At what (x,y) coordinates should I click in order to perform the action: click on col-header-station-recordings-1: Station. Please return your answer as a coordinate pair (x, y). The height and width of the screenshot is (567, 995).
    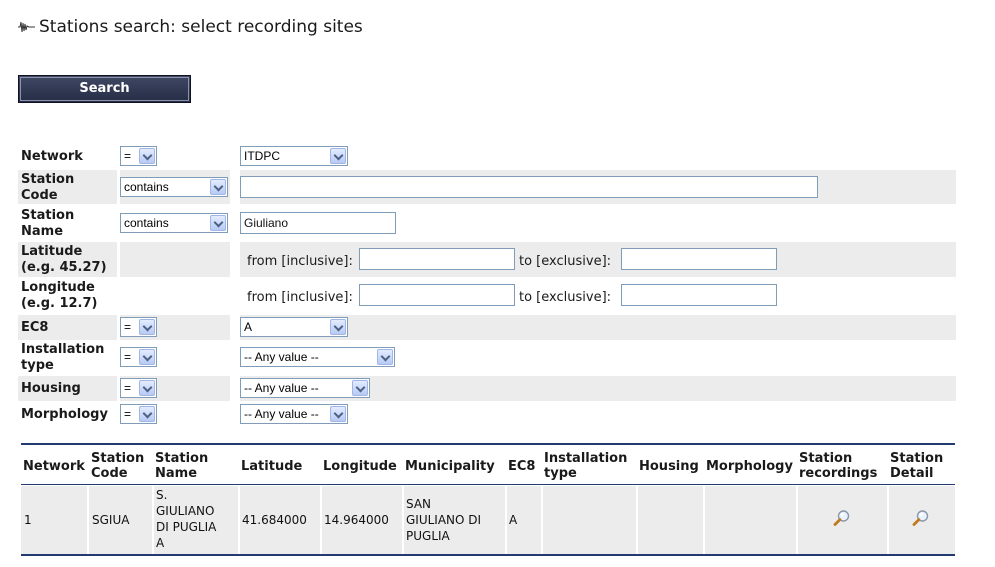
    Looking at the image, I should click on (826, 458).